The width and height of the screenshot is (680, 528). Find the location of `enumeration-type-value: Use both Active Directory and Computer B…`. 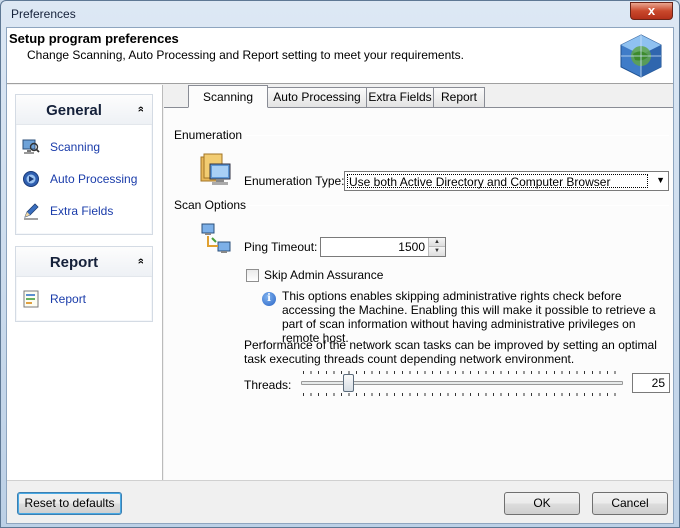

enumeration-type-value: Use both Active Directory and Computer B… is located at coordinates (497, 181).